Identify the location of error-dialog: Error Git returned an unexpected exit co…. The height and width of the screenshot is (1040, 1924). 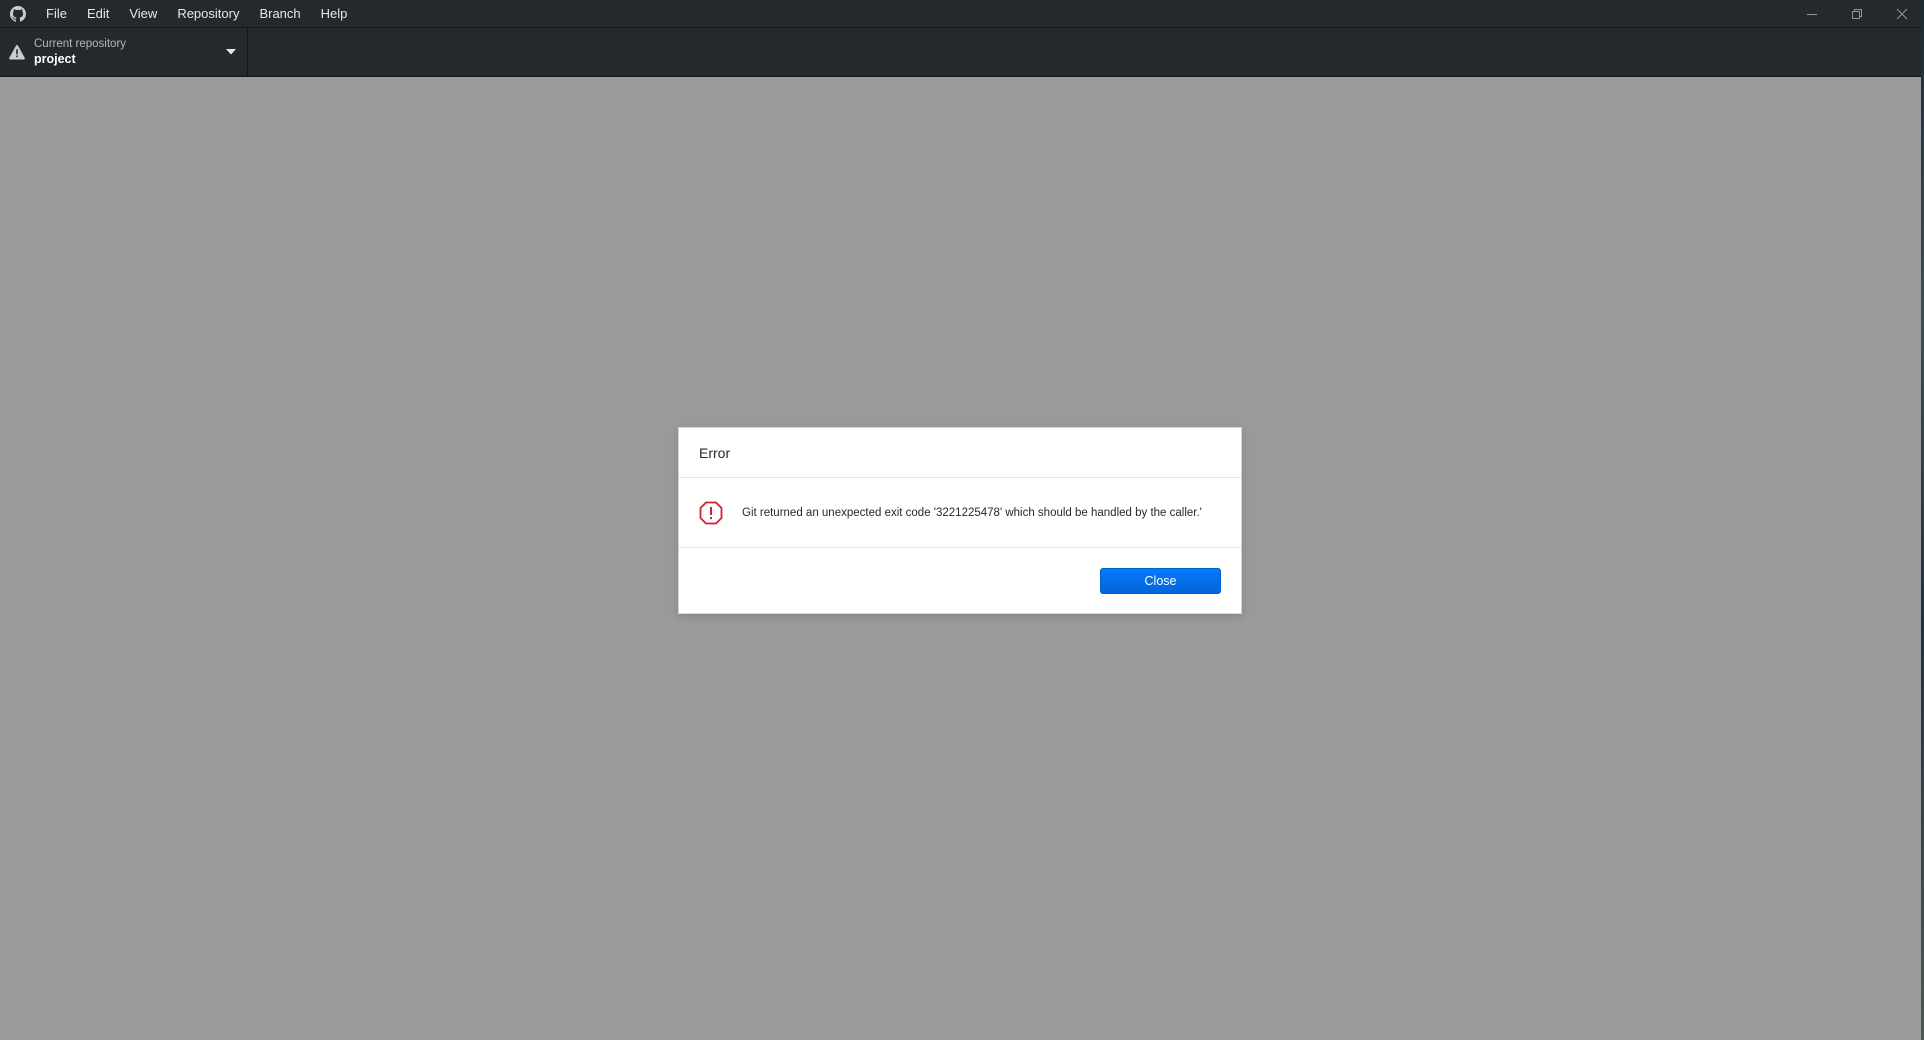
(960, 520).